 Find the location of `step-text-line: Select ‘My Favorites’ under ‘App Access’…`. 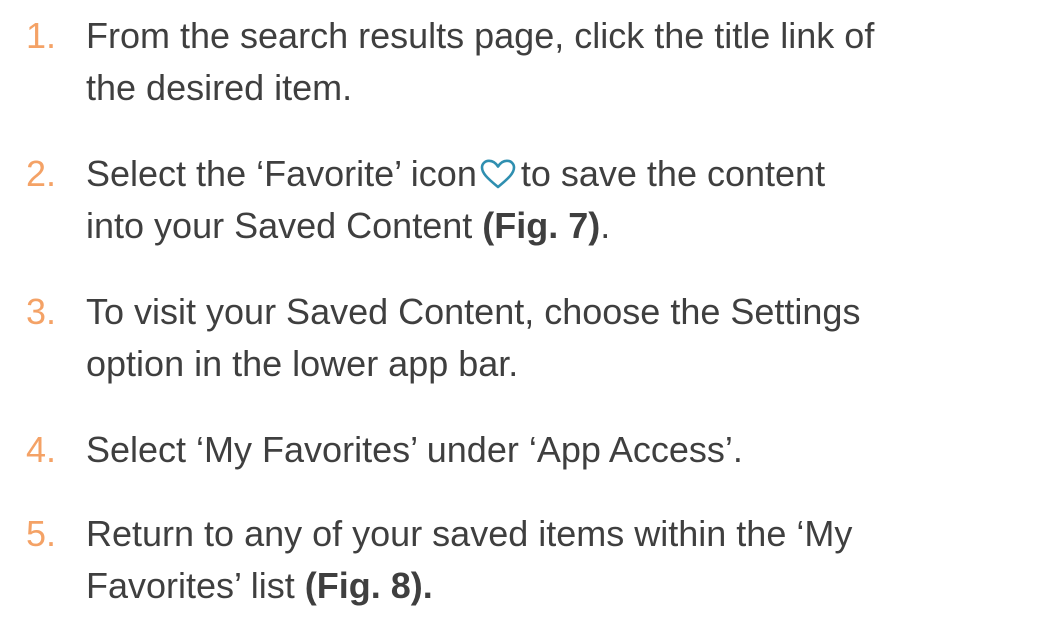

step-text-line: Select ‘My Favorites’ under ‘App Access’… is located at coordinates (414, 449).